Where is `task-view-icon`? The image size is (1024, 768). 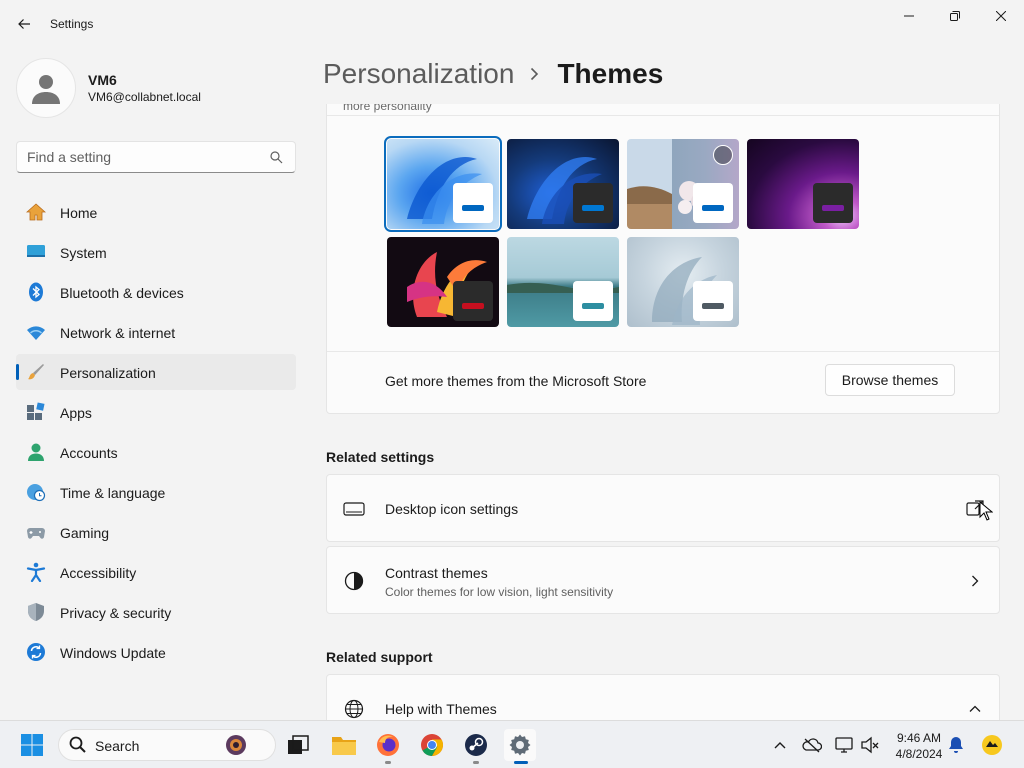 task-view-icon is located at coordinates (298, 744).